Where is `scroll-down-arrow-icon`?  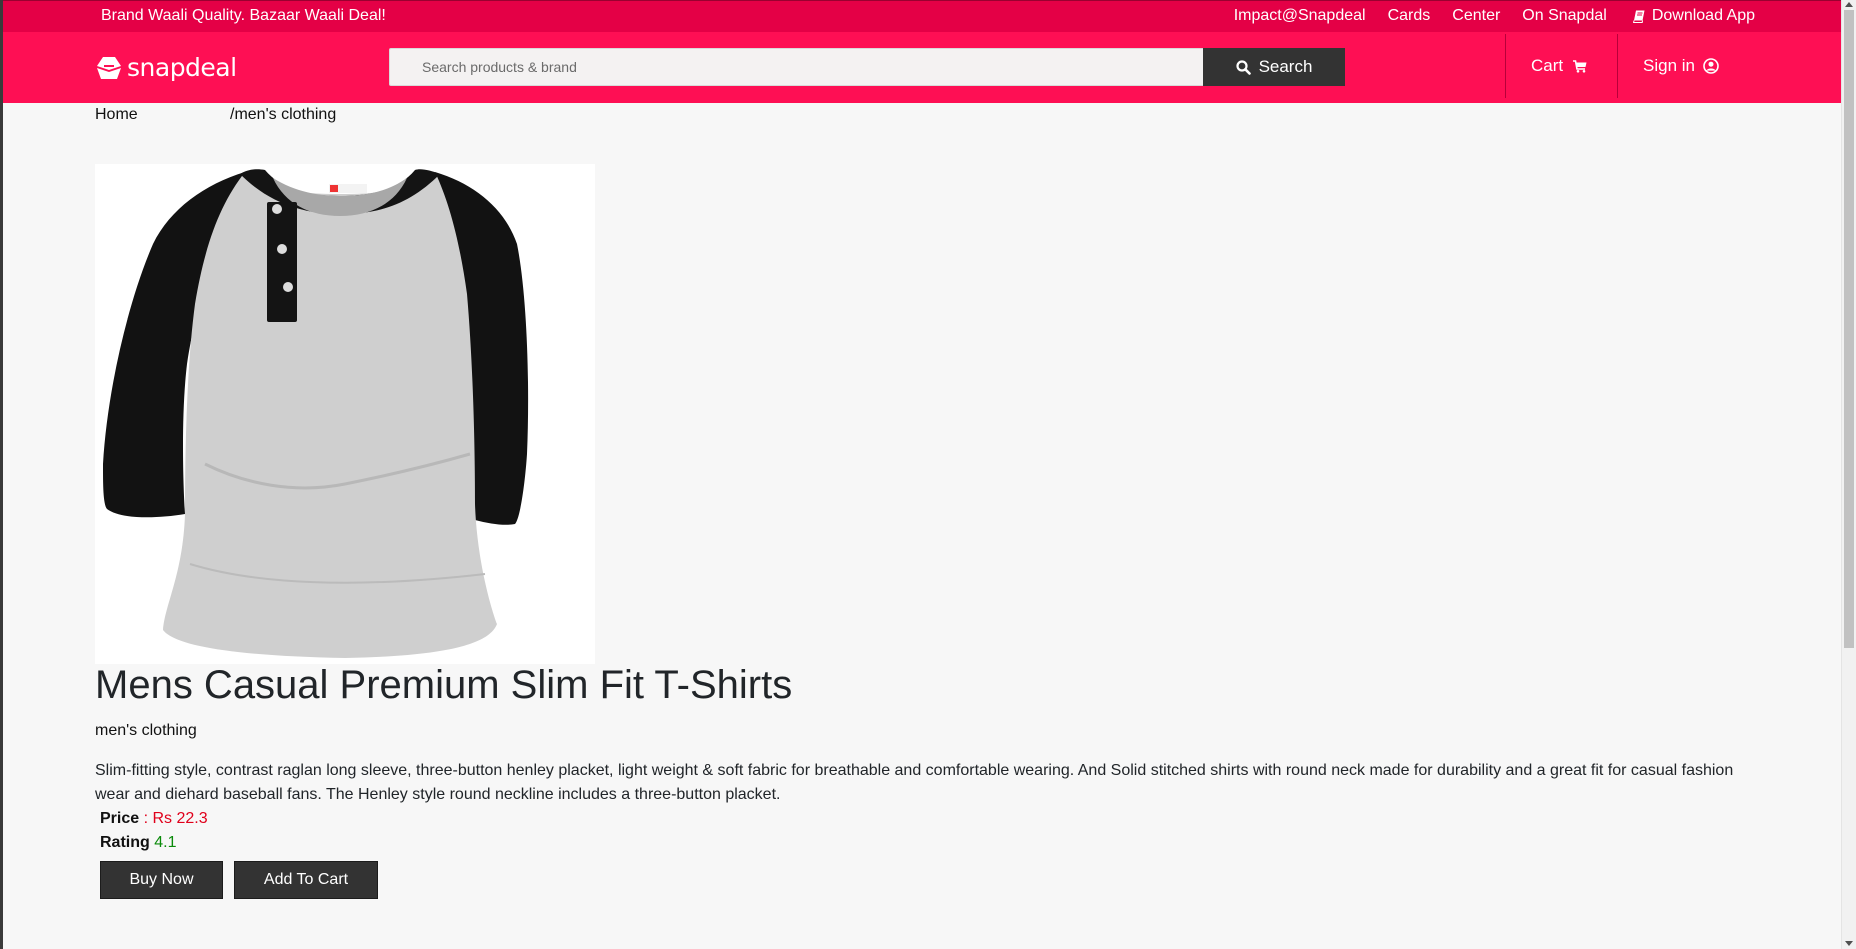 scroll-down-arrow-icon is located at coordinates (1849, 943).